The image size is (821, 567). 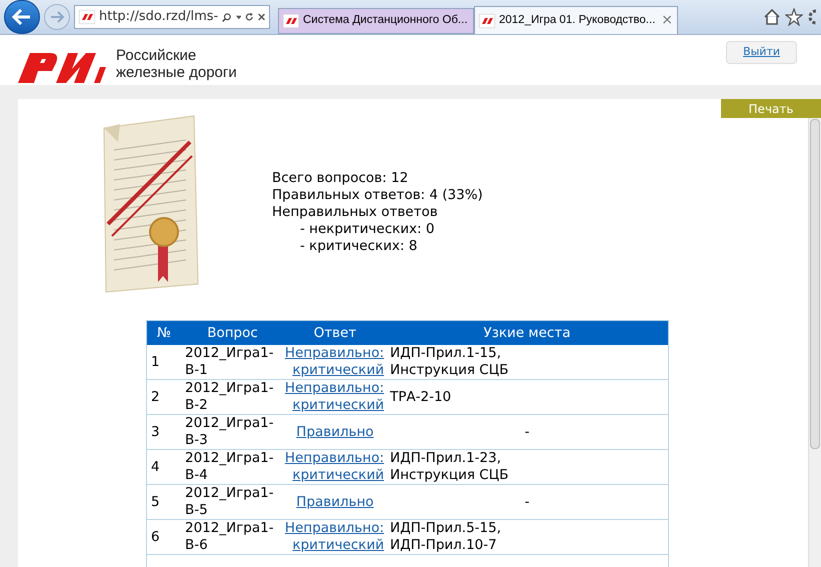 I want to click on table-cell-text: ИДП-Прил.1-15, Инструкция СЦБ, so click(x=449, y=362).